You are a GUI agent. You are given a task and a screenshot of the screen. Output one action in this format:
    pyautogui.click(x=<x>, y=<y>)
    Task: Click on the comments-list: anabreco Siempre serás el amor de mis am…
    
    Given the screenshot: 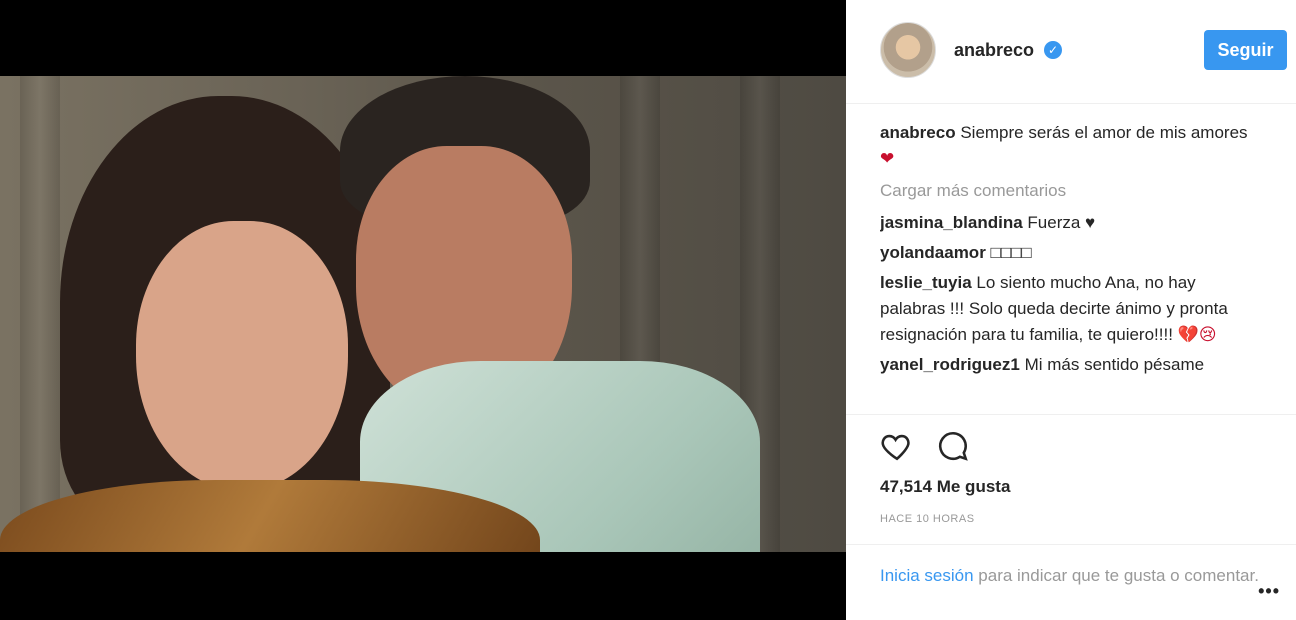 What is the action you would take?
    pyautogui.click(x=1070, y=267)
    